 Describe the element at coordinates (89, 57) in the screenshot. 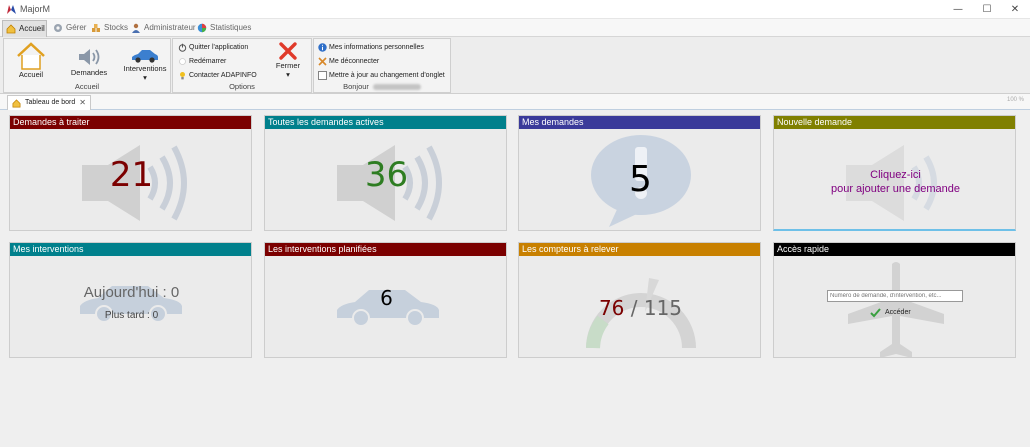

I see `speaker-icon` at that location.